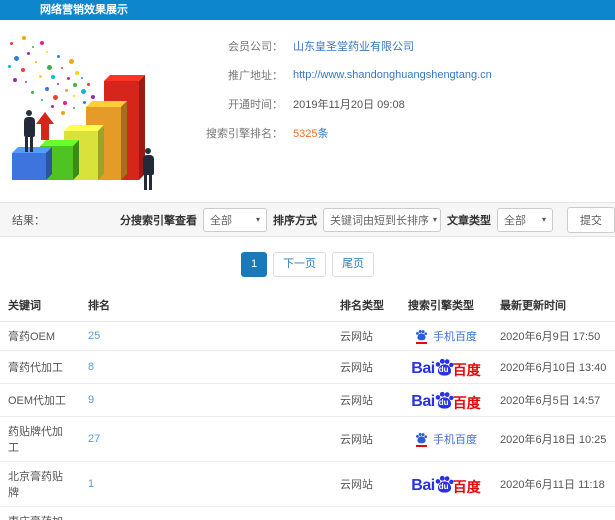  Describe the element at coordinates (244, 134) in the screenshot. I see `info-label: 搜索引擎排名：` at that location.